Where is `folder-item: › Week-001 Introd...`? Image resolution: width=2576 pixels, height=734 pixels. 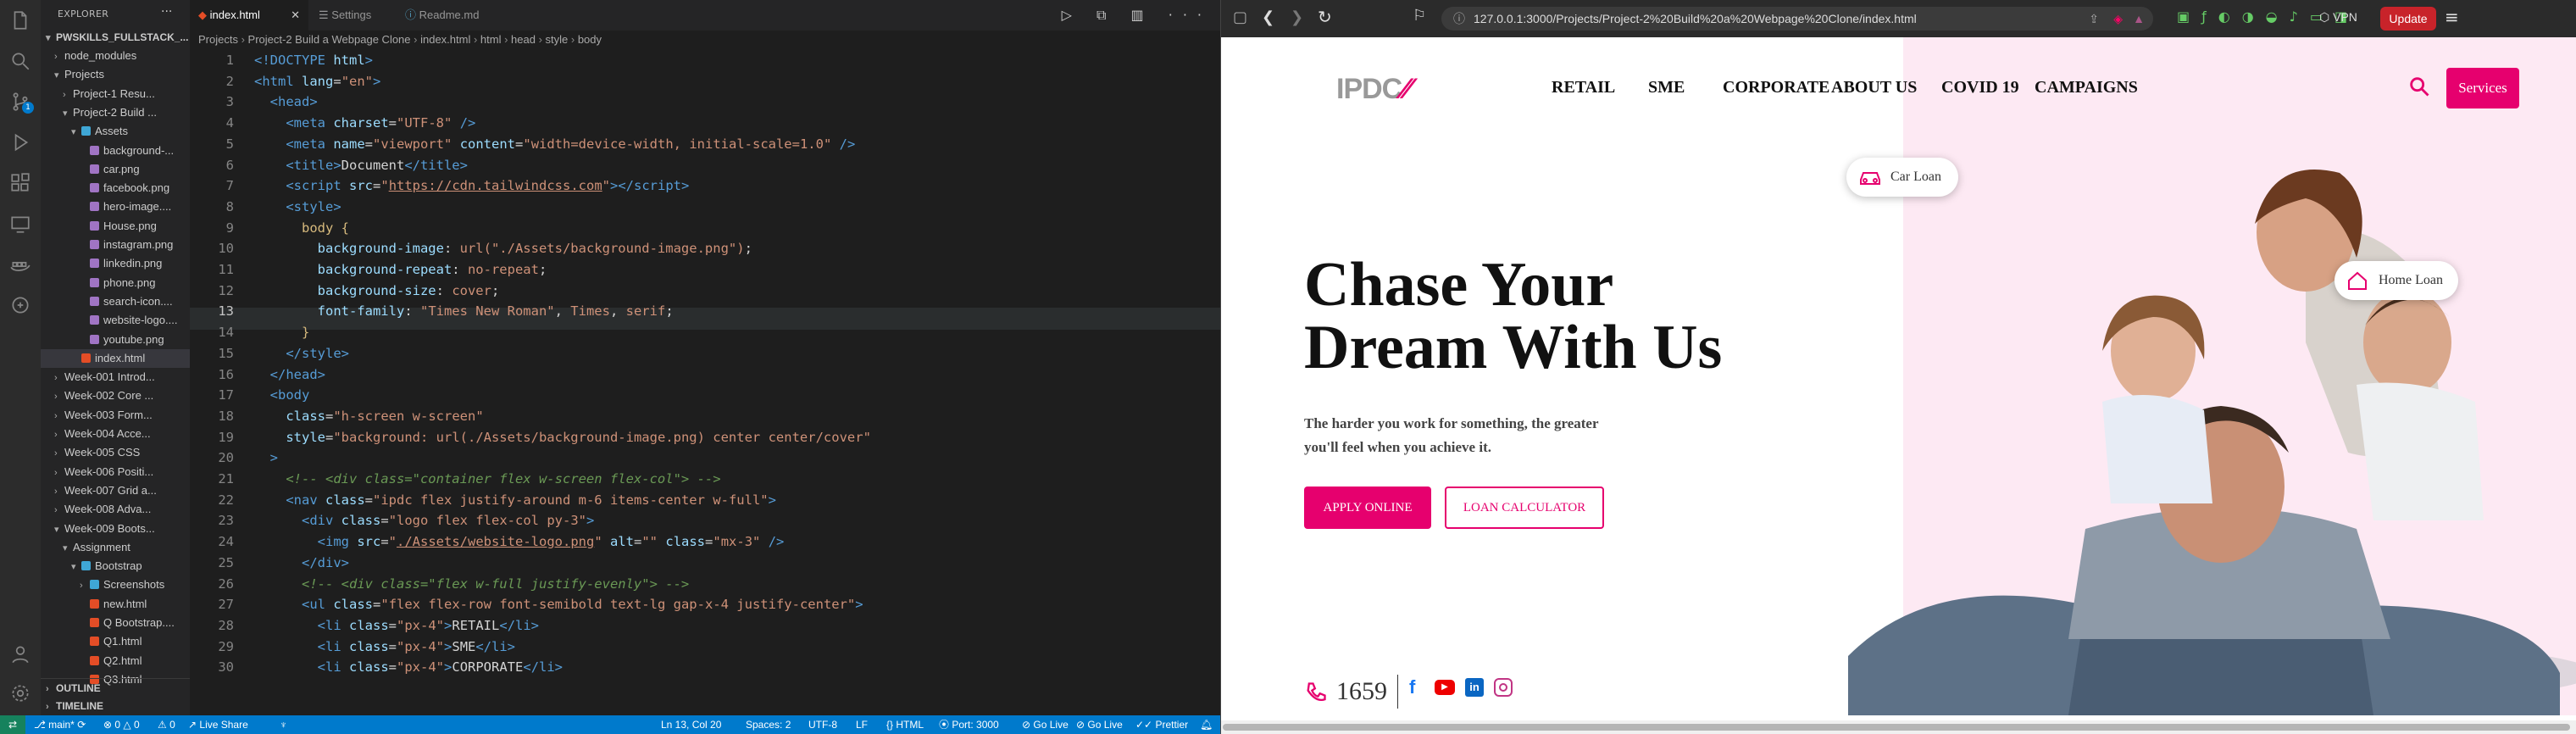
folder-item: › Week-001 Introd... is located at coordinates (115, 377).